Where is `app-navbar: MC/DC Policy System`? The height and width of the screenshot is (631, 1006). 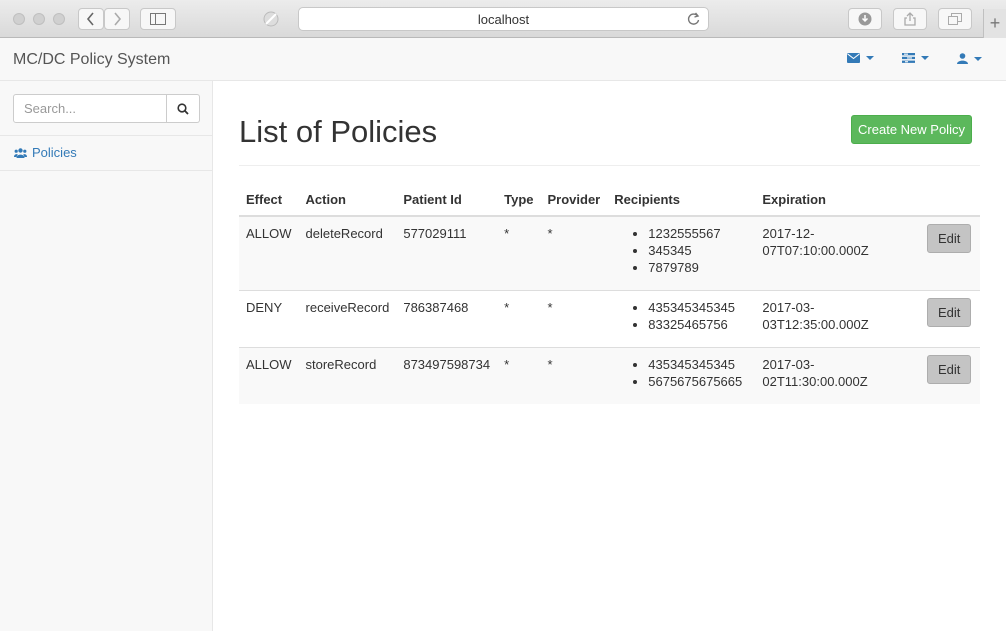
app-navbar: MC/DC Policy System is located at coordinates (503, 59).